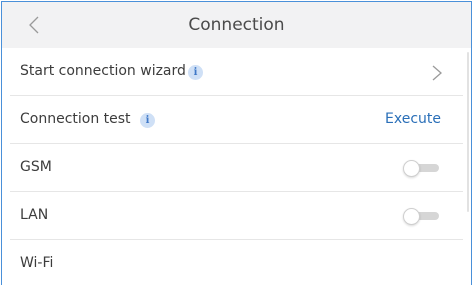  I want to click on page-title: Connection, so click(236, 25).